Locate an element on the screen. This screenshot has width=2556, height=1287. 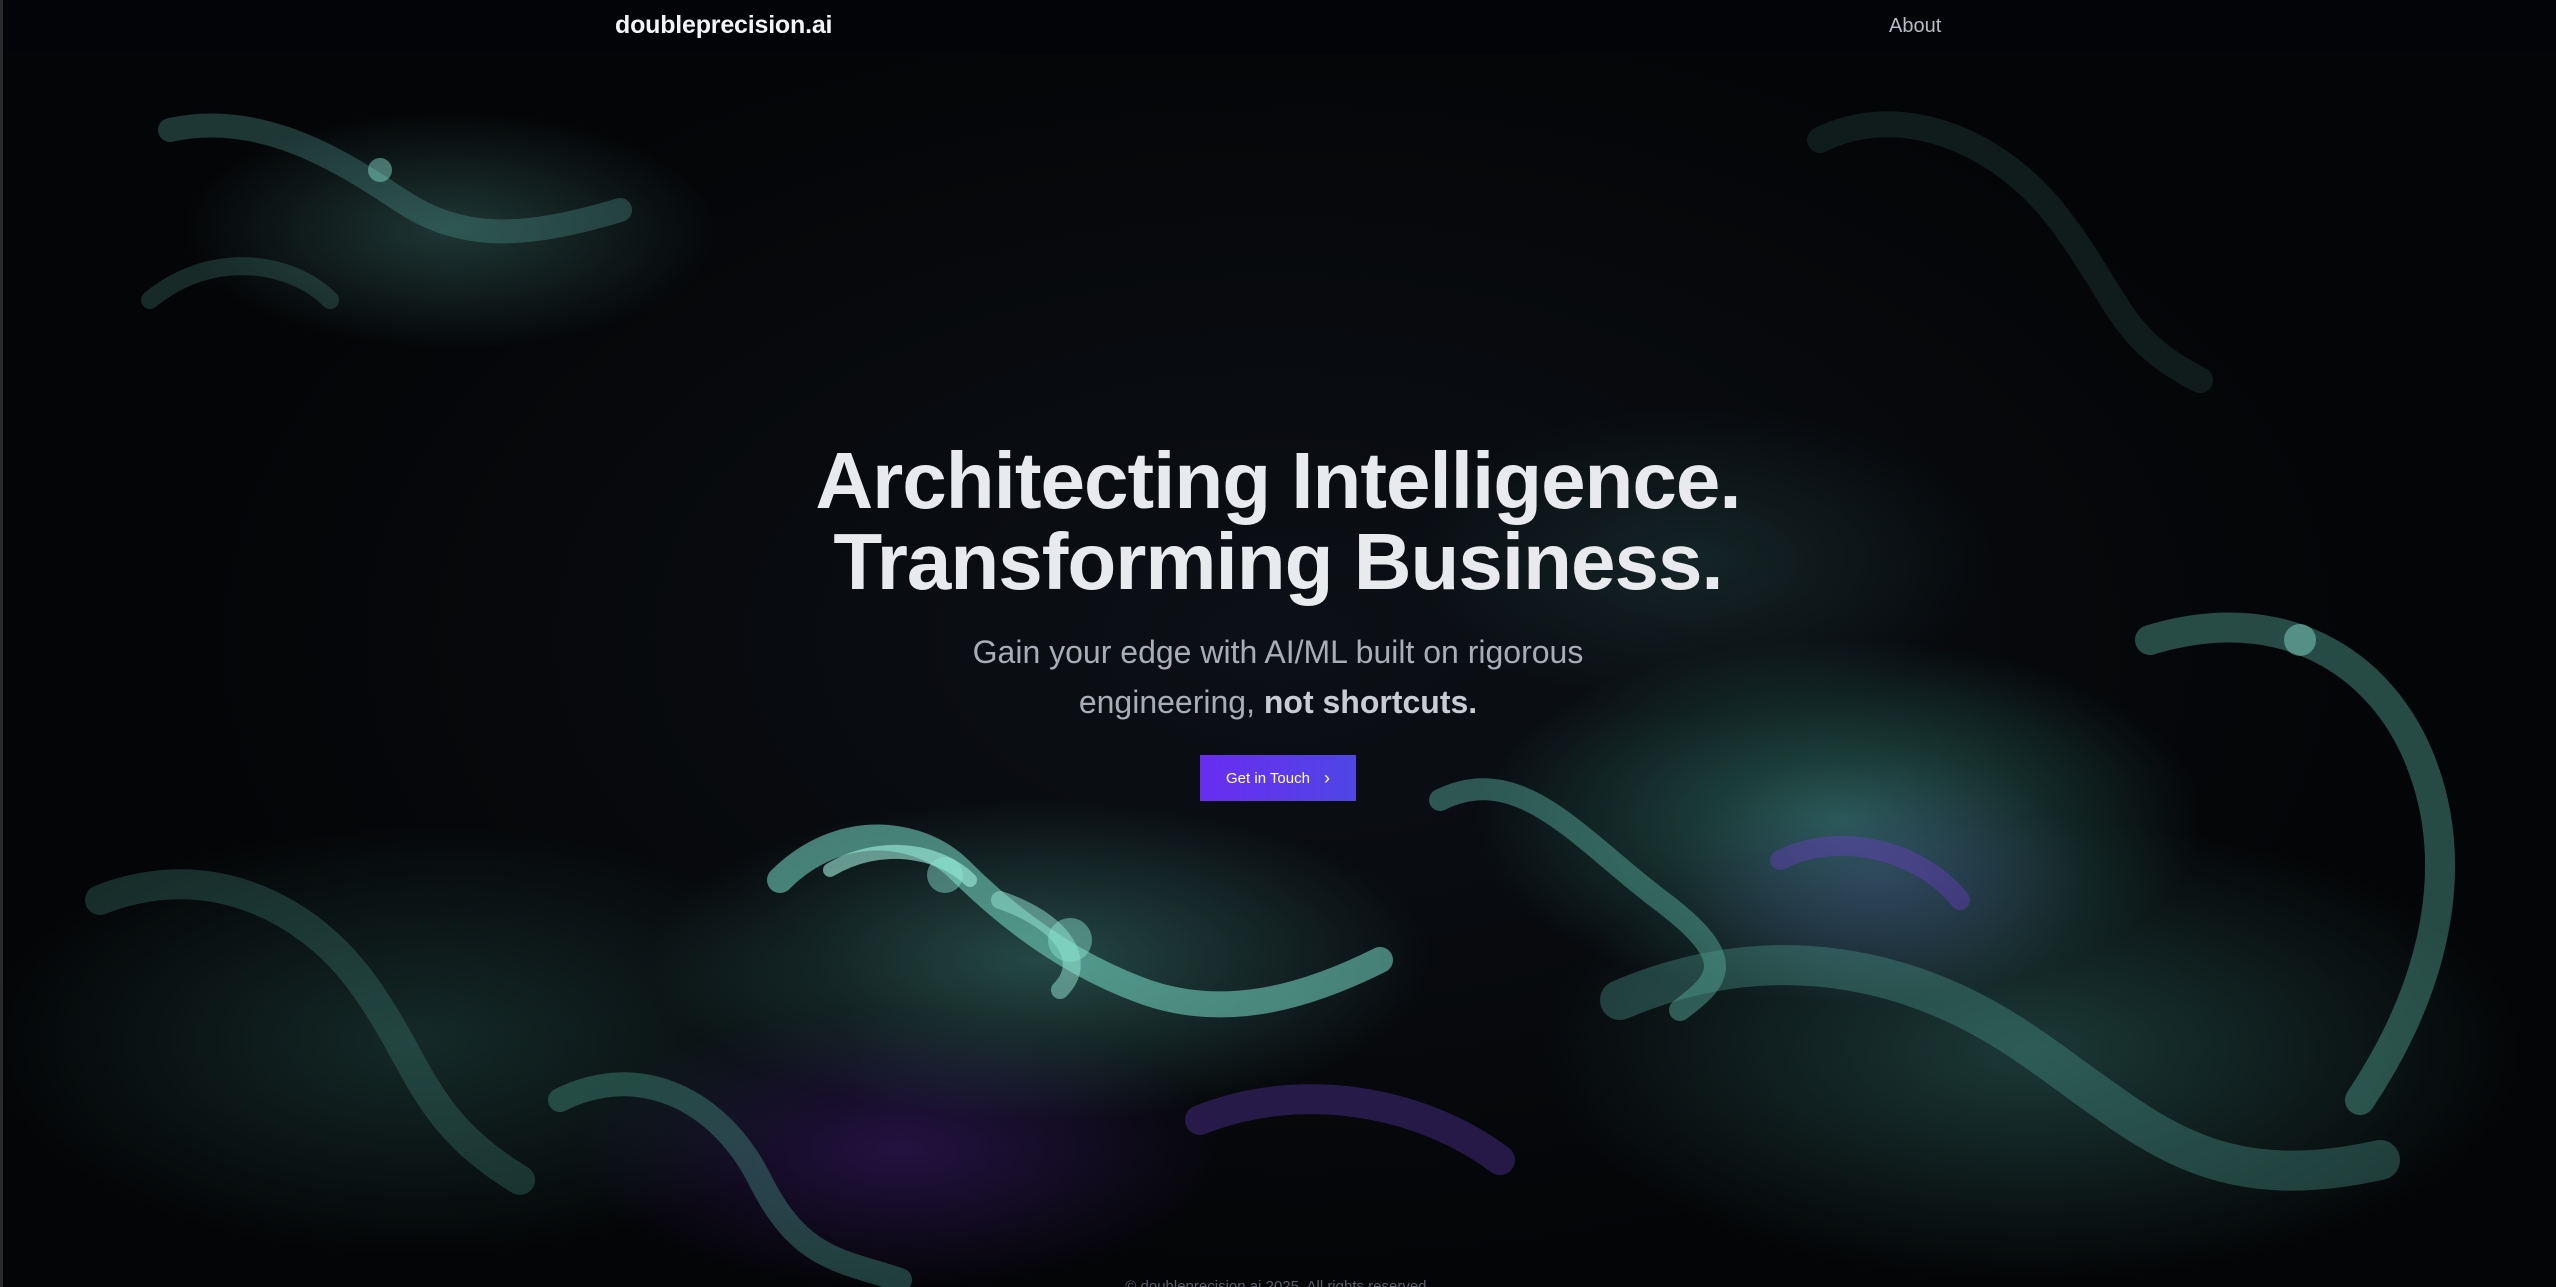
window-edge is located at coordinates (1, 643).